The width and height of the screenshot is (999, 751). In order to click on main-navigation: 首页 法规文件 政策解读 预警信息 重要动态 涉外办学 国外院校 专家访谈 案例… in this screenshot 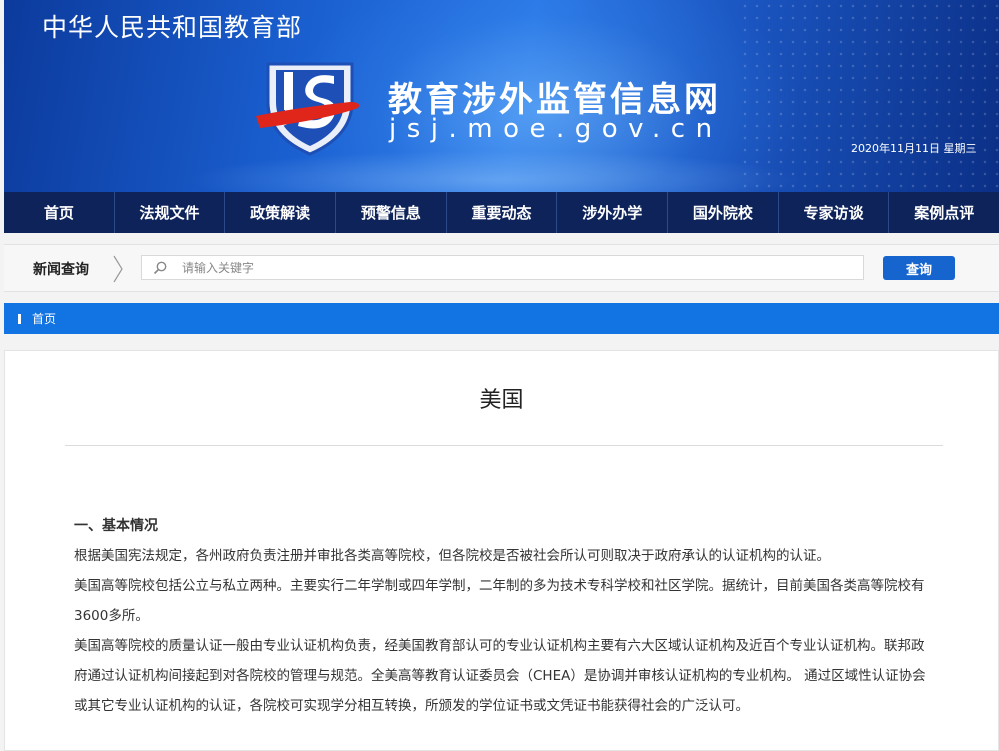, I will do `click(501, 212)`.